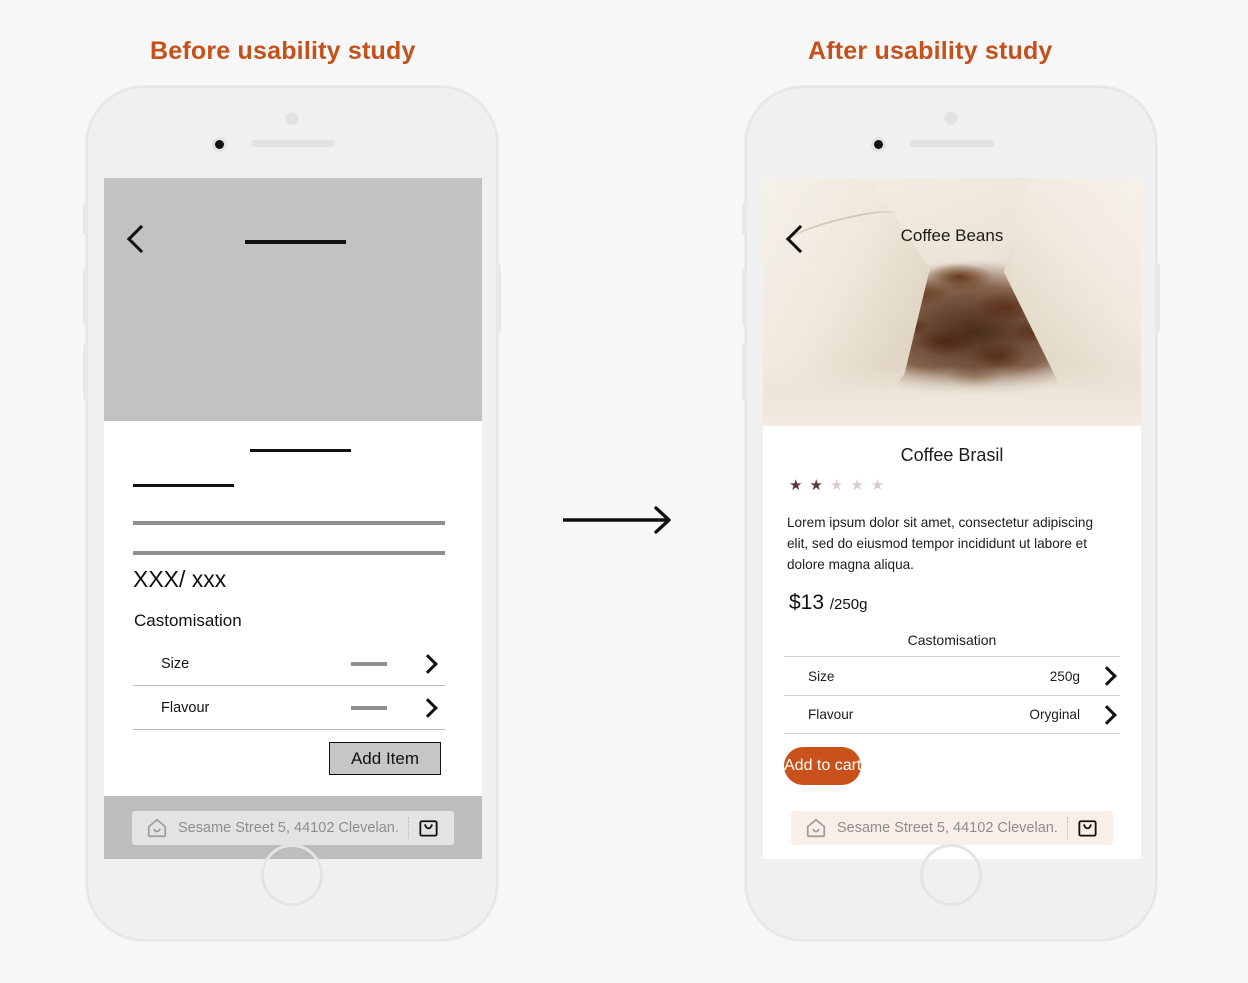 This screenshot has width=1248, height=983. What do you see at coordinates (821, 676) in the screenshot?
I see `after-option-label: Size` at bounding box center [821, 676].